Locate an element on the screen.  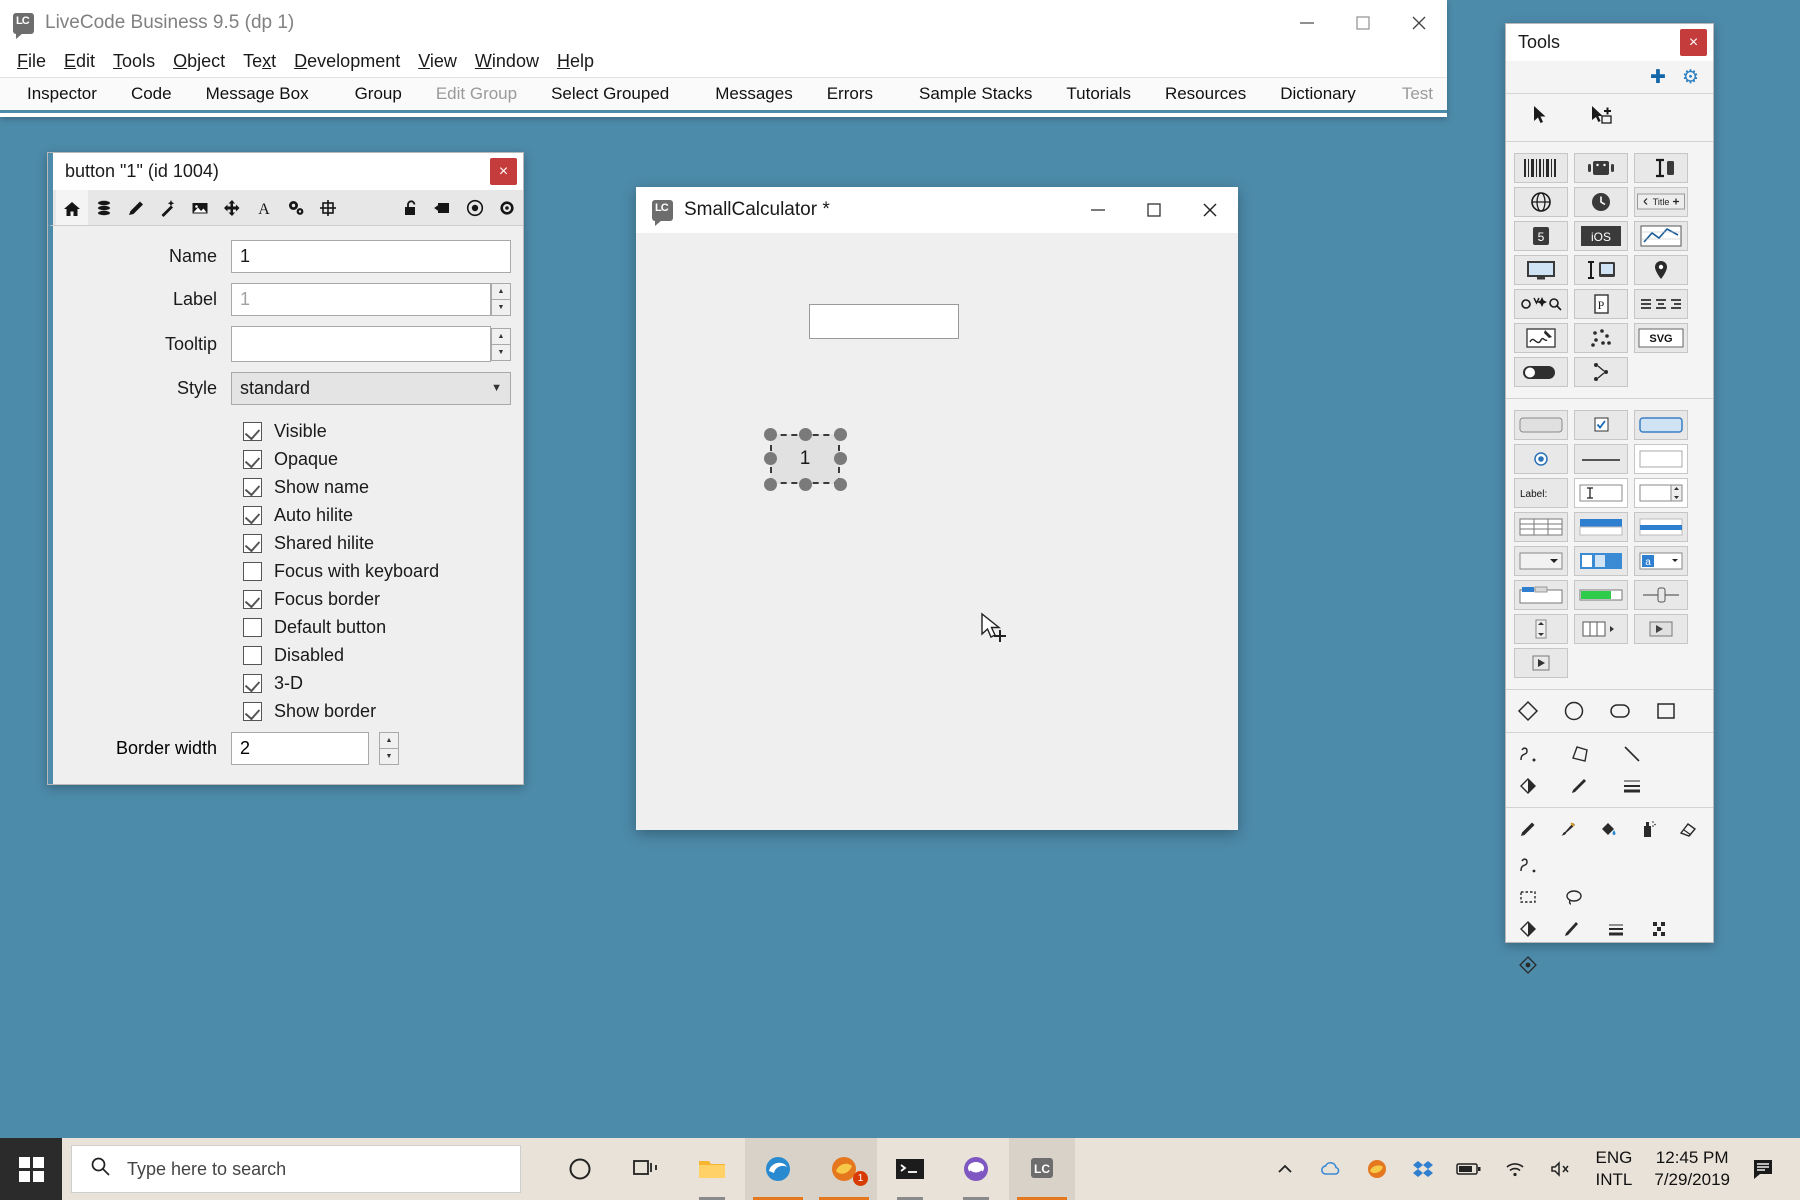
barcode-widget-icon is located at coordinates (1541, 168).